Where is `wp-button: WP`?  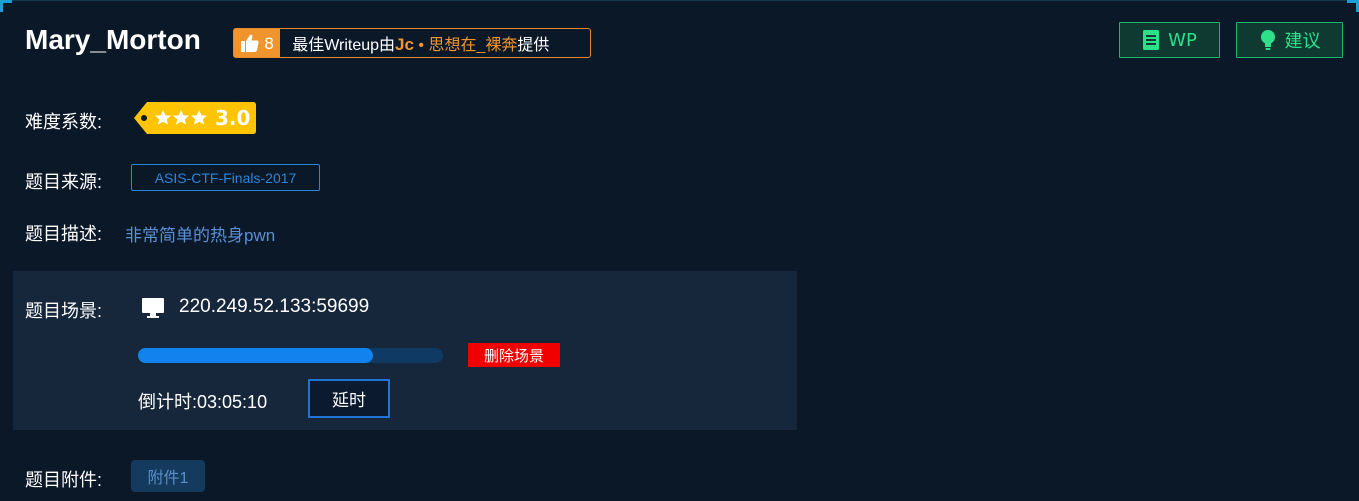 wp-button: WP is located at coordinates (1169, 40).